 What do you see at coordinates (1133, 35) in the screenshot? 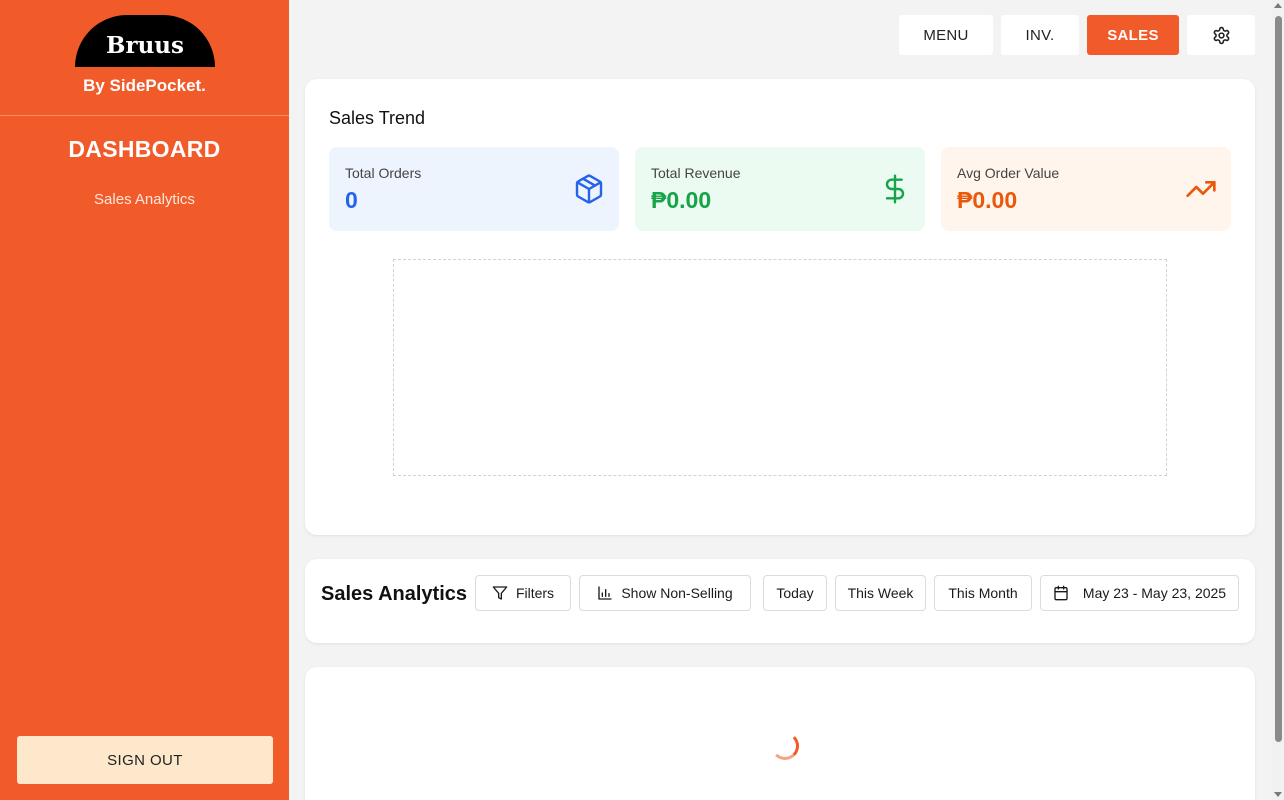
I see `nav-sales-button: SALES` at bounding box center [1133, 35].